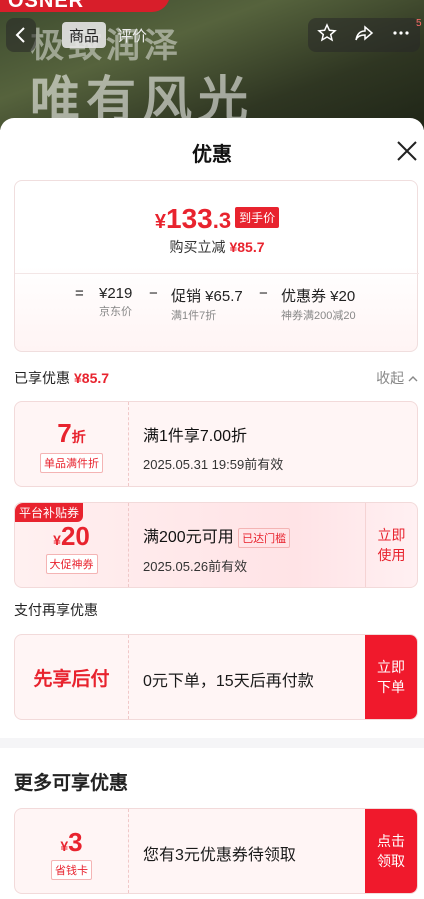 The image size is (424, 899). What do you see at coordinates (401, 35) in the screenshot?
I see `more-icon` at bounding box center [401, 35].